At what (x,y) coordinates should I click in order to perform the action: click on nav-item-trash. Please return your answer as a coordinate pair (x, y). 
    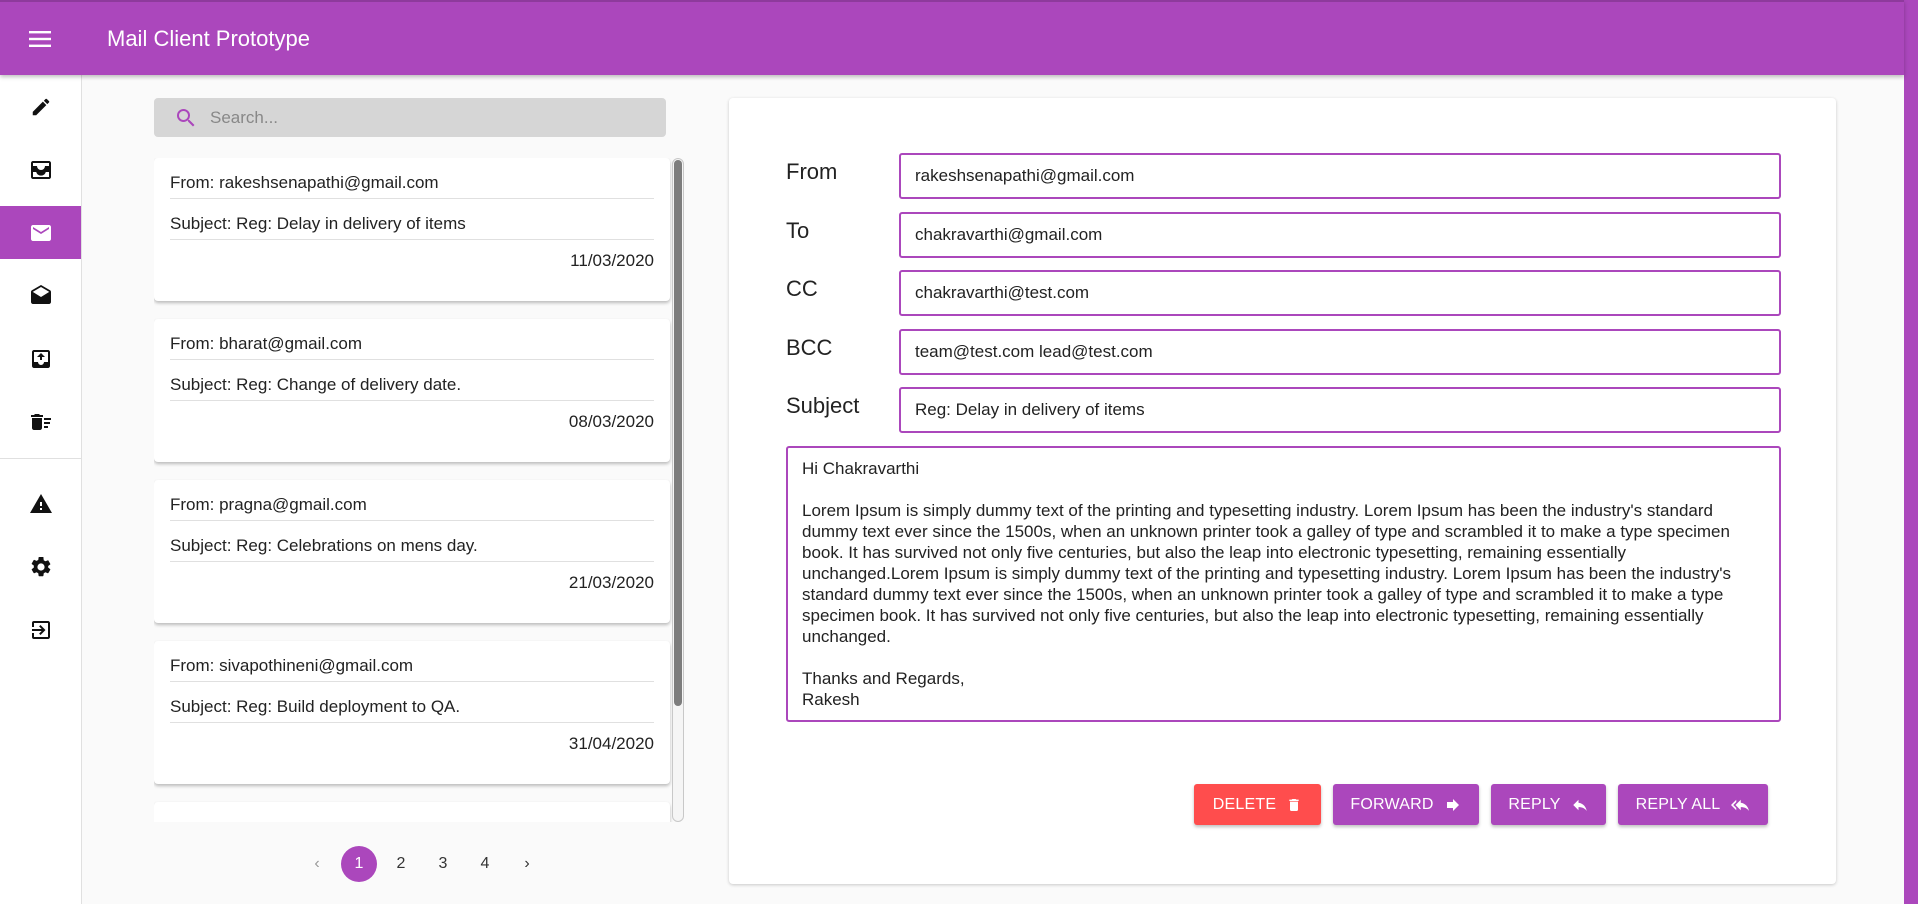
    Looking at the image, I should click on (40, 421).